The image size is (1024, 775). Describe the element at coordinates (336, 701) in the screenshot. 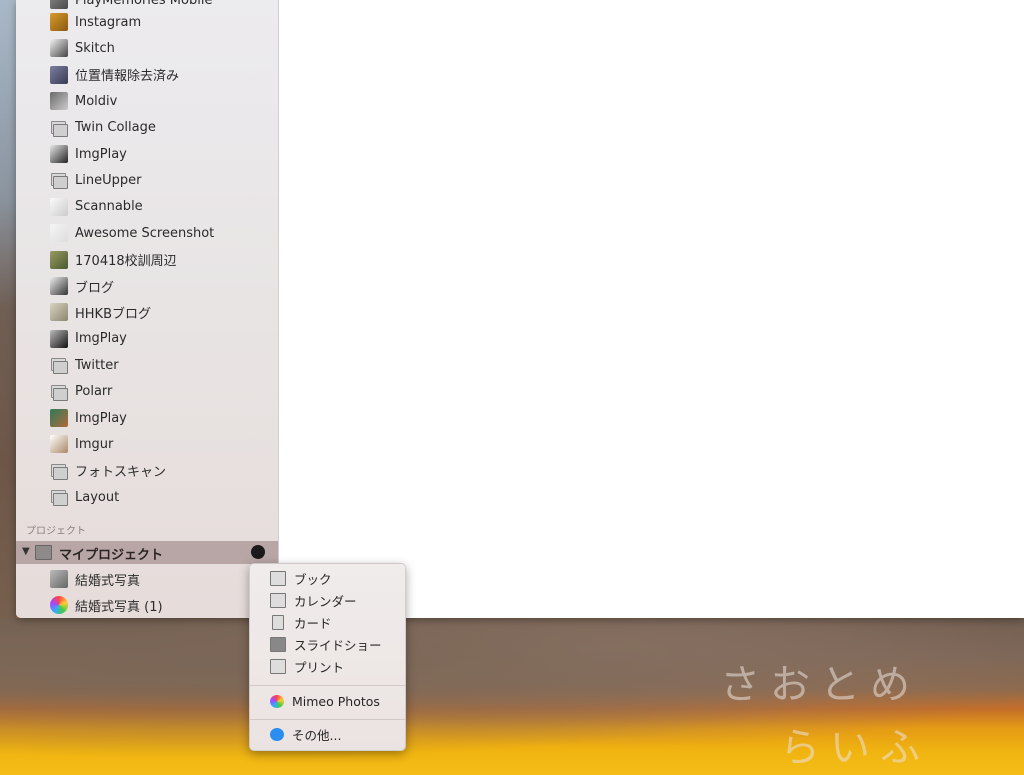

I see `menu-item-label: Mimeo Photos` at that location.